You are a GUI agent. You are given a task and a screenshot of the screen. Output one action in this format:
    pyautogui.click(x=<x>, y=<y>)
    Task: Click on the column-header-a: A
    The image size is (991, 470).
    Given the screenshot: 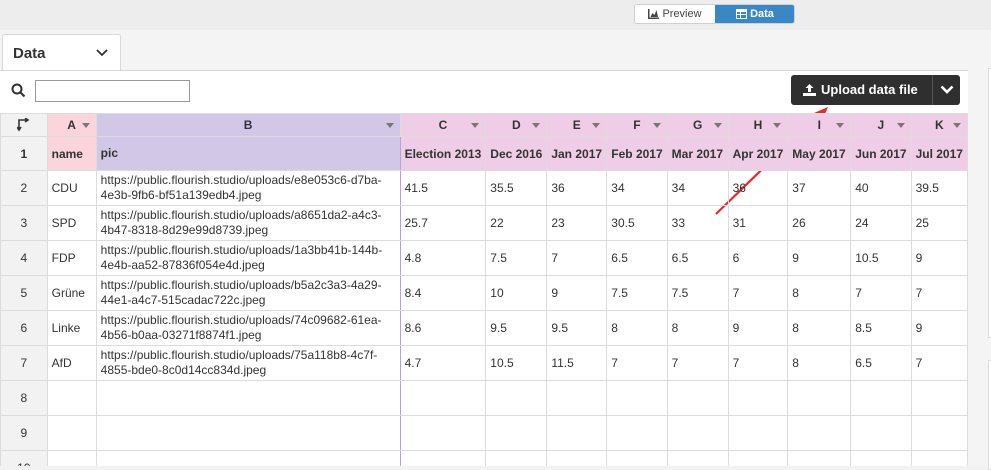 What is the action you would take?
    pyautogui.click(x=71, y=125)
    